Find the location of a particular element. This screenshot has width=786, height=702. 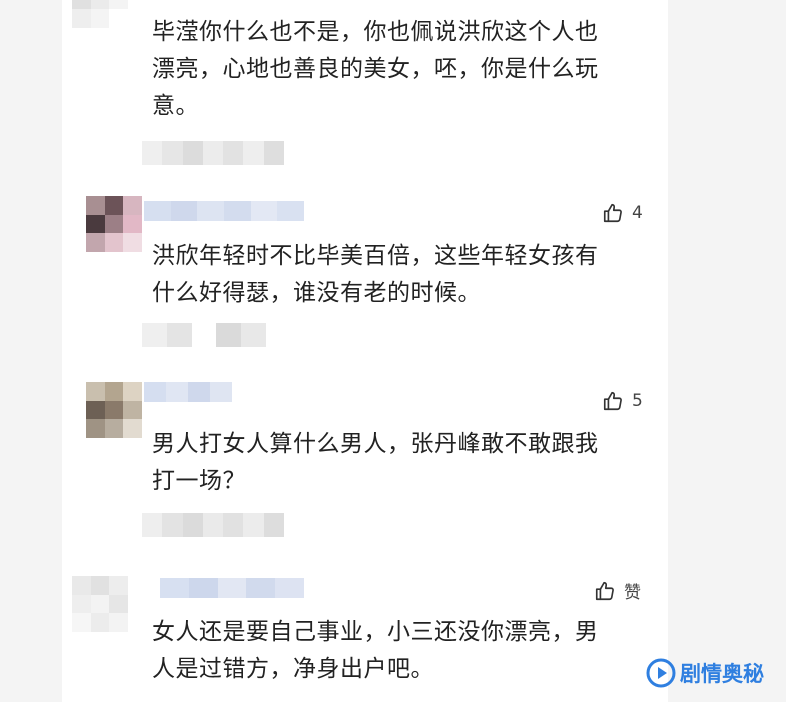

like-count: 5 is located at coordinates (637, 401).